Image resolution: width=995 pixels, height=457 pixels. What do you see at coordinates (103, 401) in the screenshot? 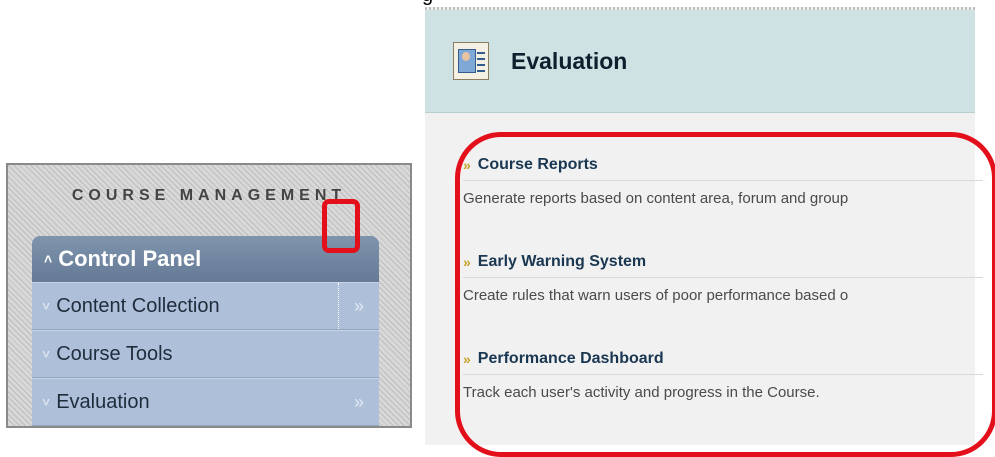
I see `menu-item-label: Evaluation` at bounding box center [103, 401].